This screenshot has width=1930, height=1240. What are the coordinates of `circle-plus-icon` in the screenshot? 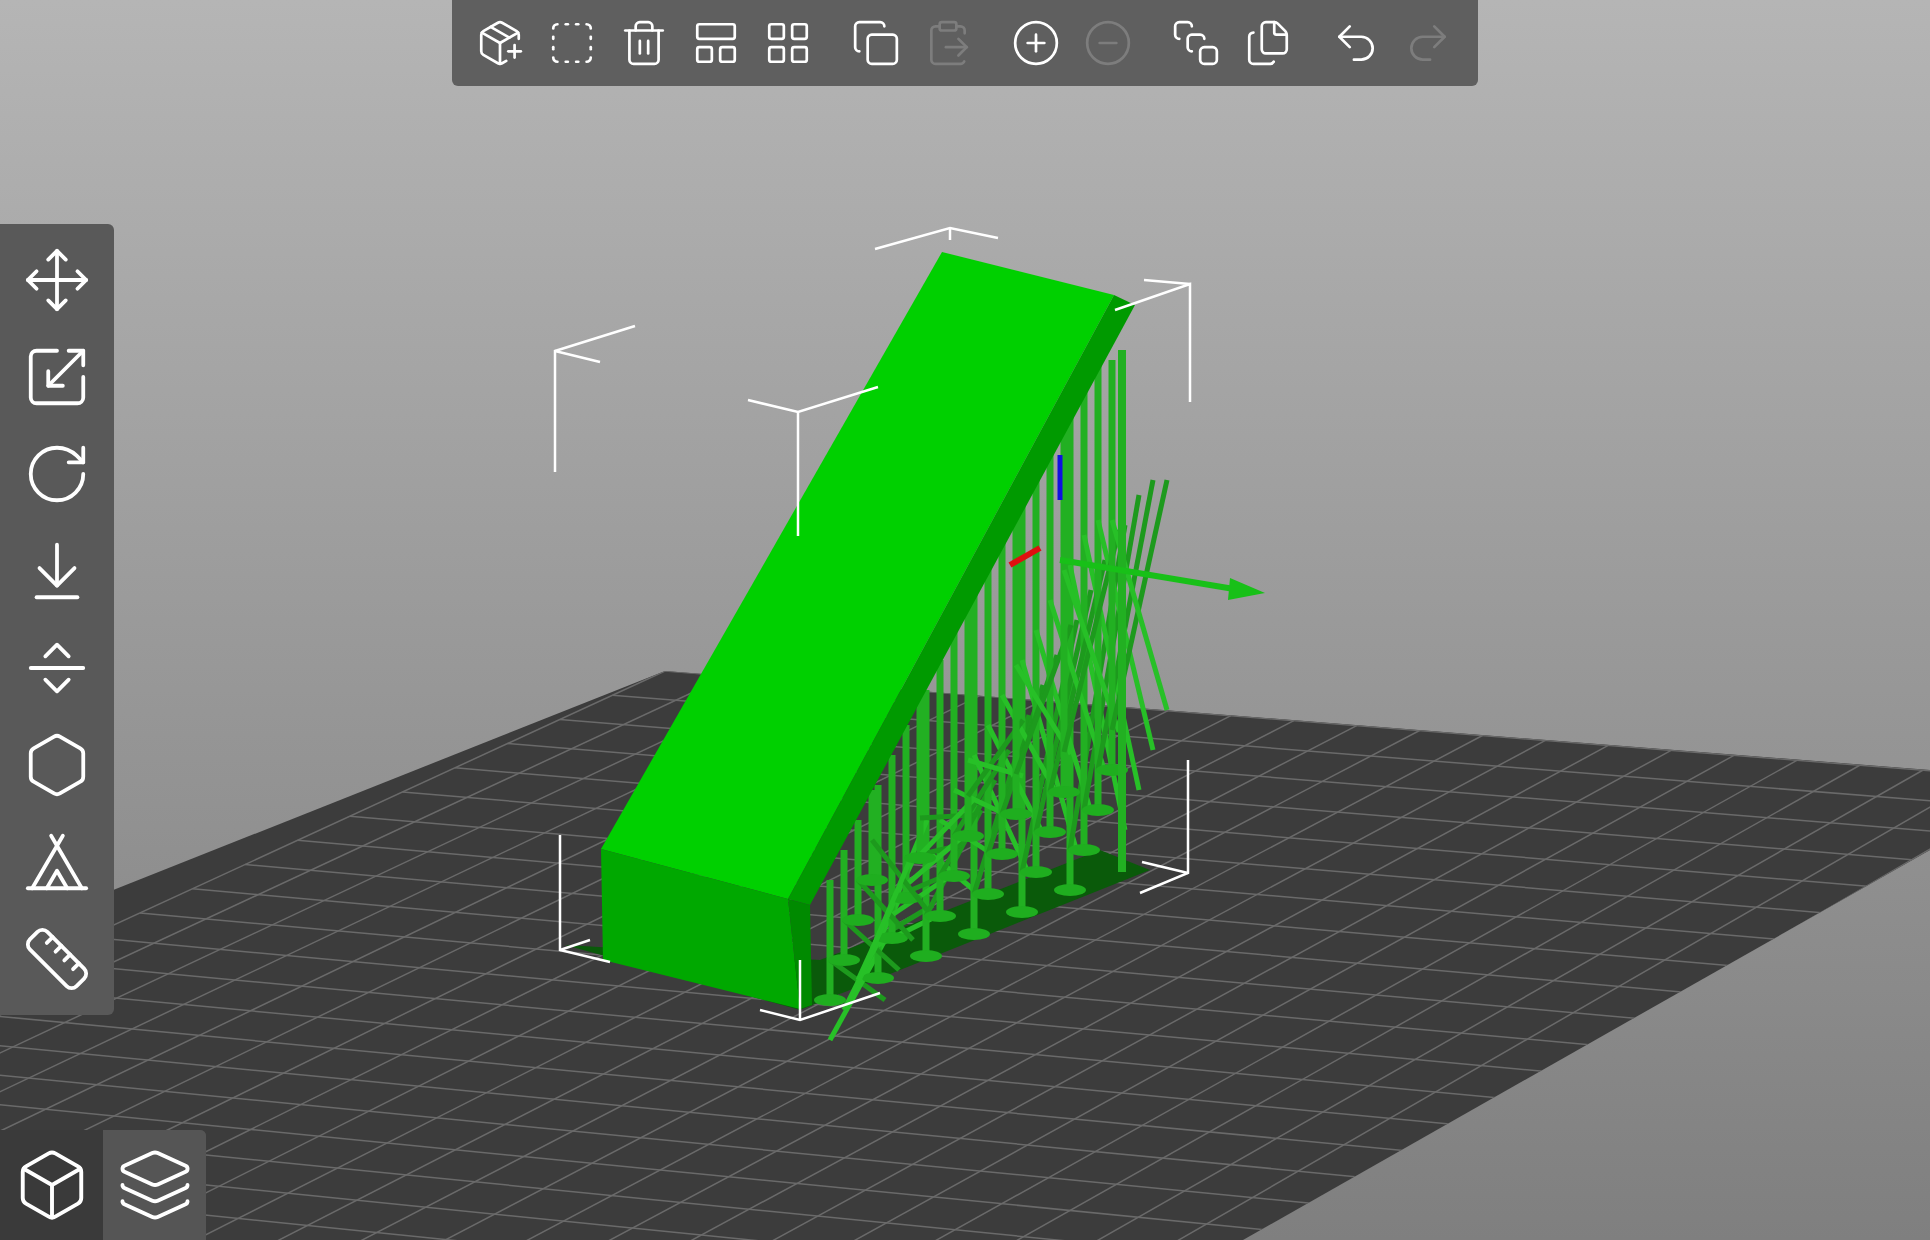 It's located at (1036, 43).